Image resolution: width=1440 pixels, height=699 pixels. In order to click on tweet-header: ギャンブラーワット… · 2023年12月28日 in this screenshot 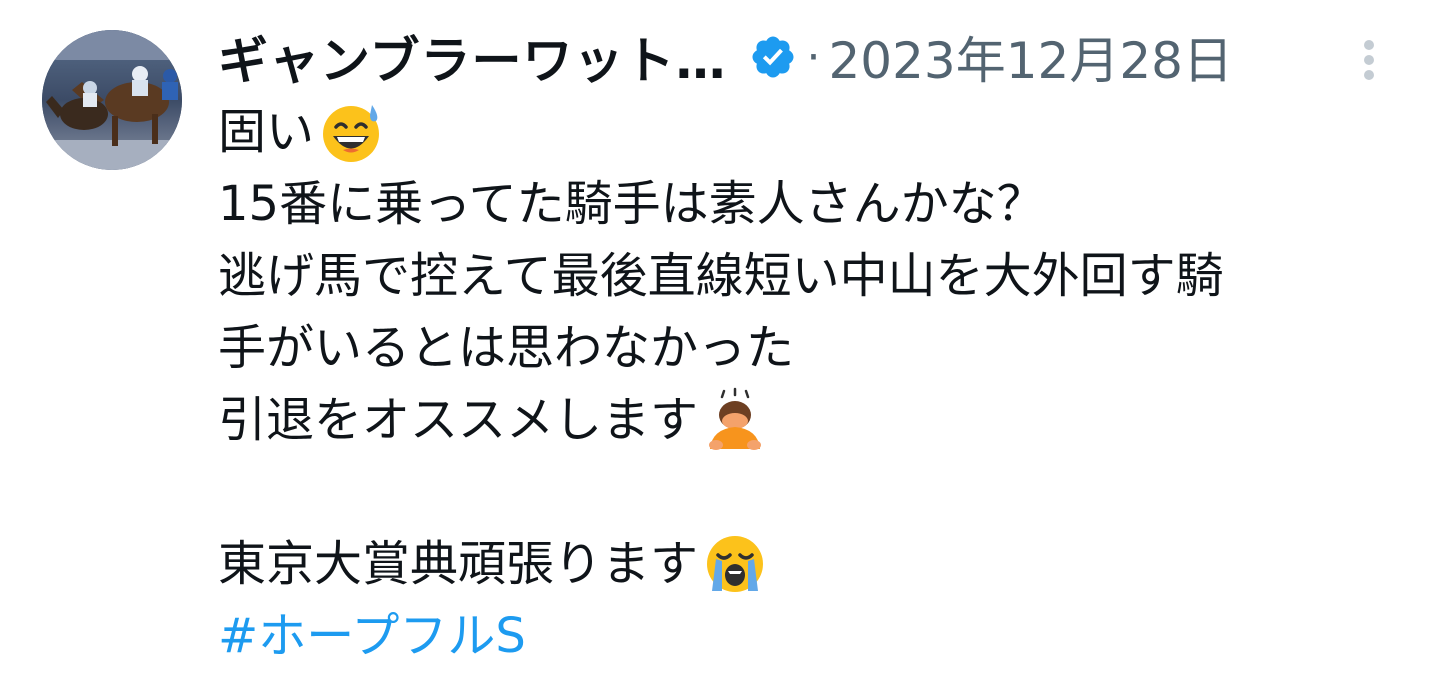, I will do `click(725, 57)`.